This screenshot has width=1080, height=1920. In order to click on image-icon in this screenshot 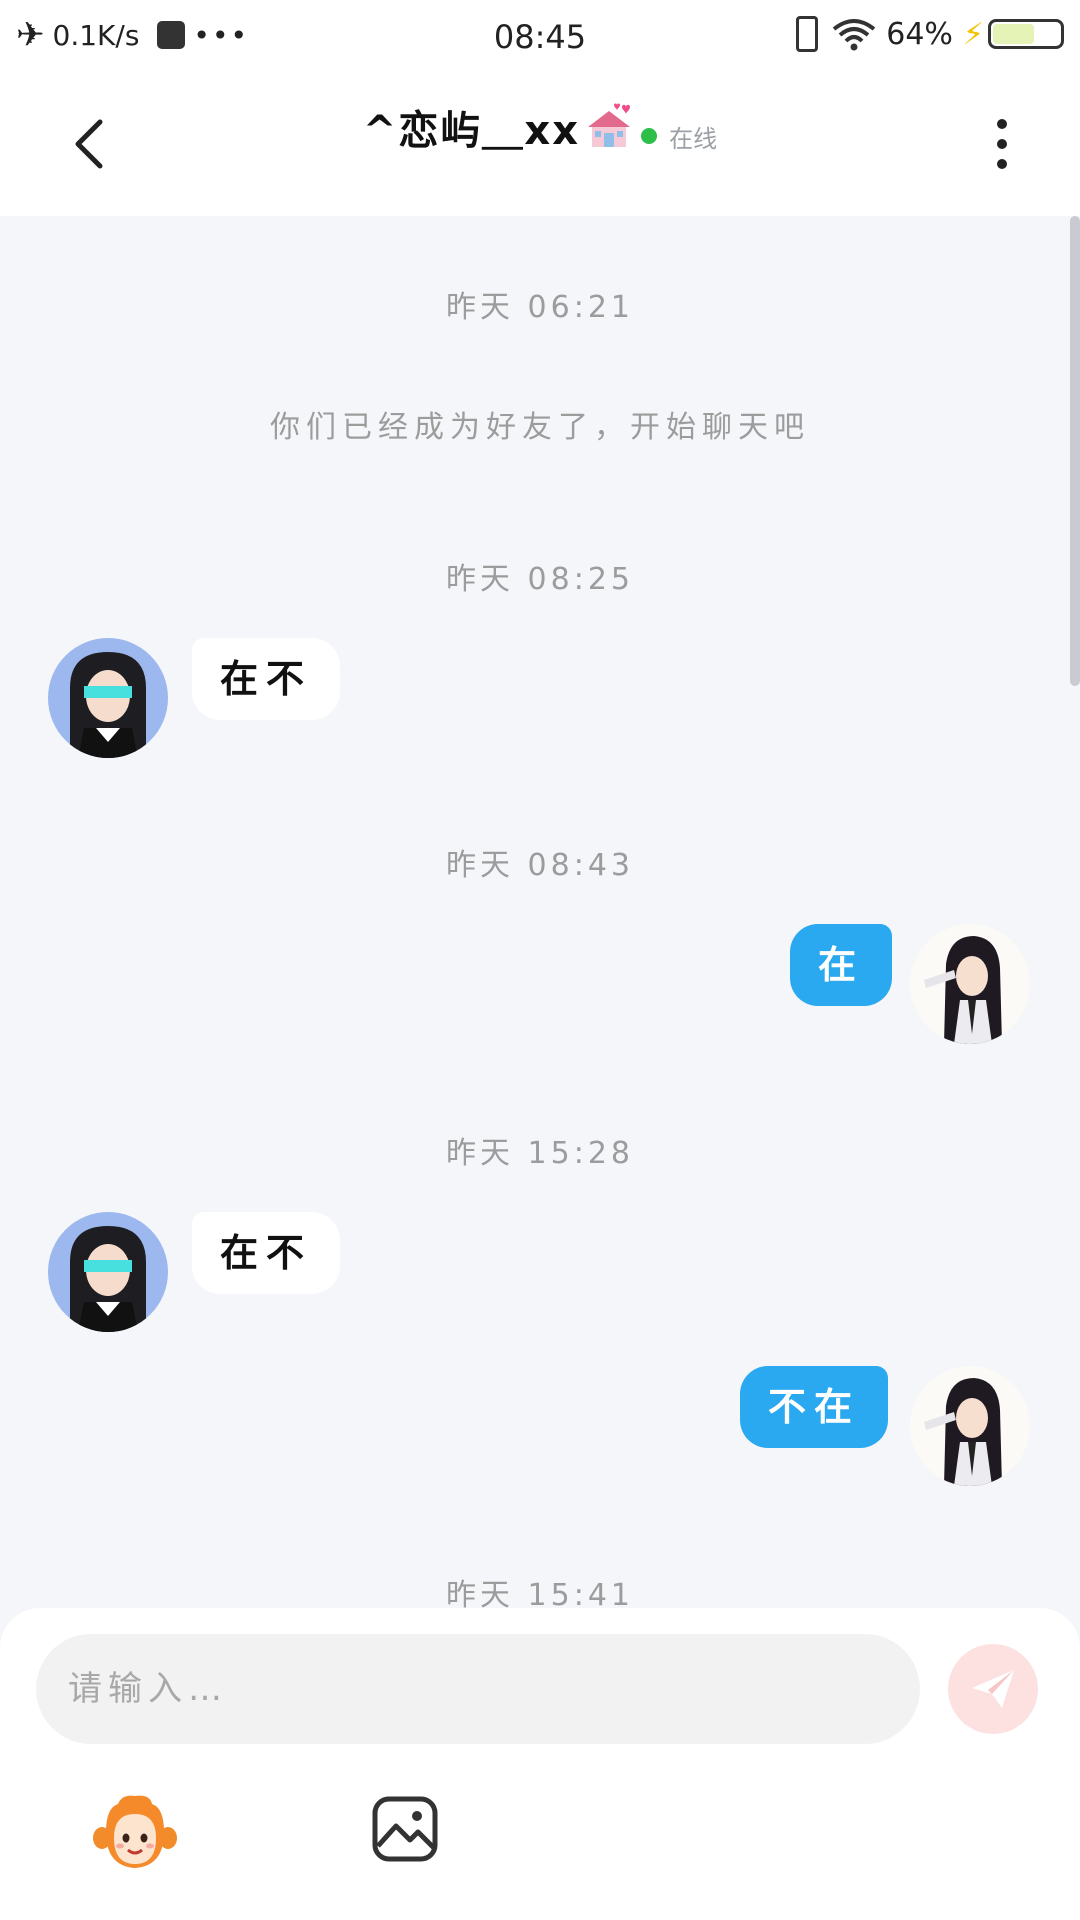, I will do `click(405, 1829)`.